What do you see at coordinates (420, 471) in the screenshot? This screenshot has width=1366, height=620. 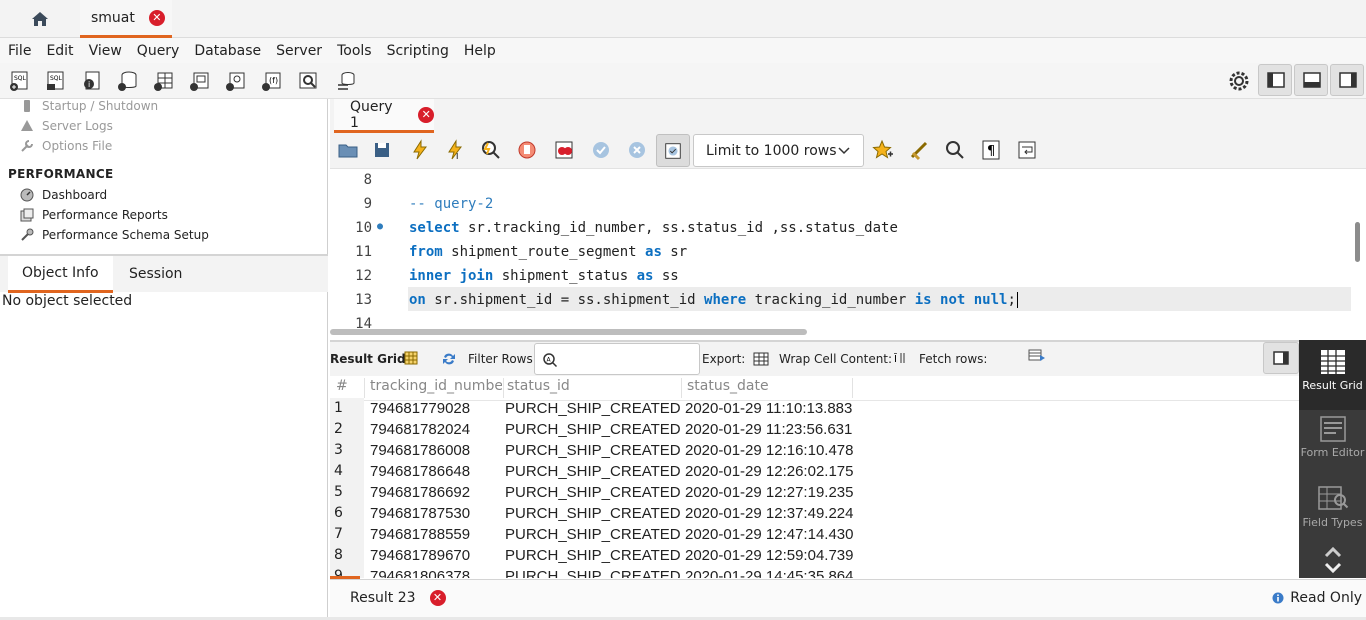 I see `table-cell: 794681786648` at bounding box center [420, 471].